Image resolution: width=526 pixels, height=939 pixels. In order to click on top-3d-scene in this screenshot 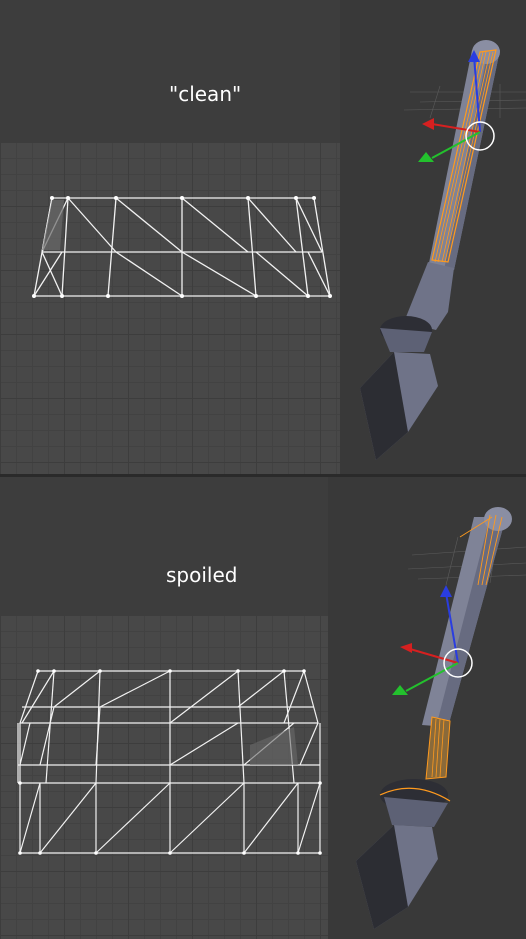, I will do `click(443, 250)`.